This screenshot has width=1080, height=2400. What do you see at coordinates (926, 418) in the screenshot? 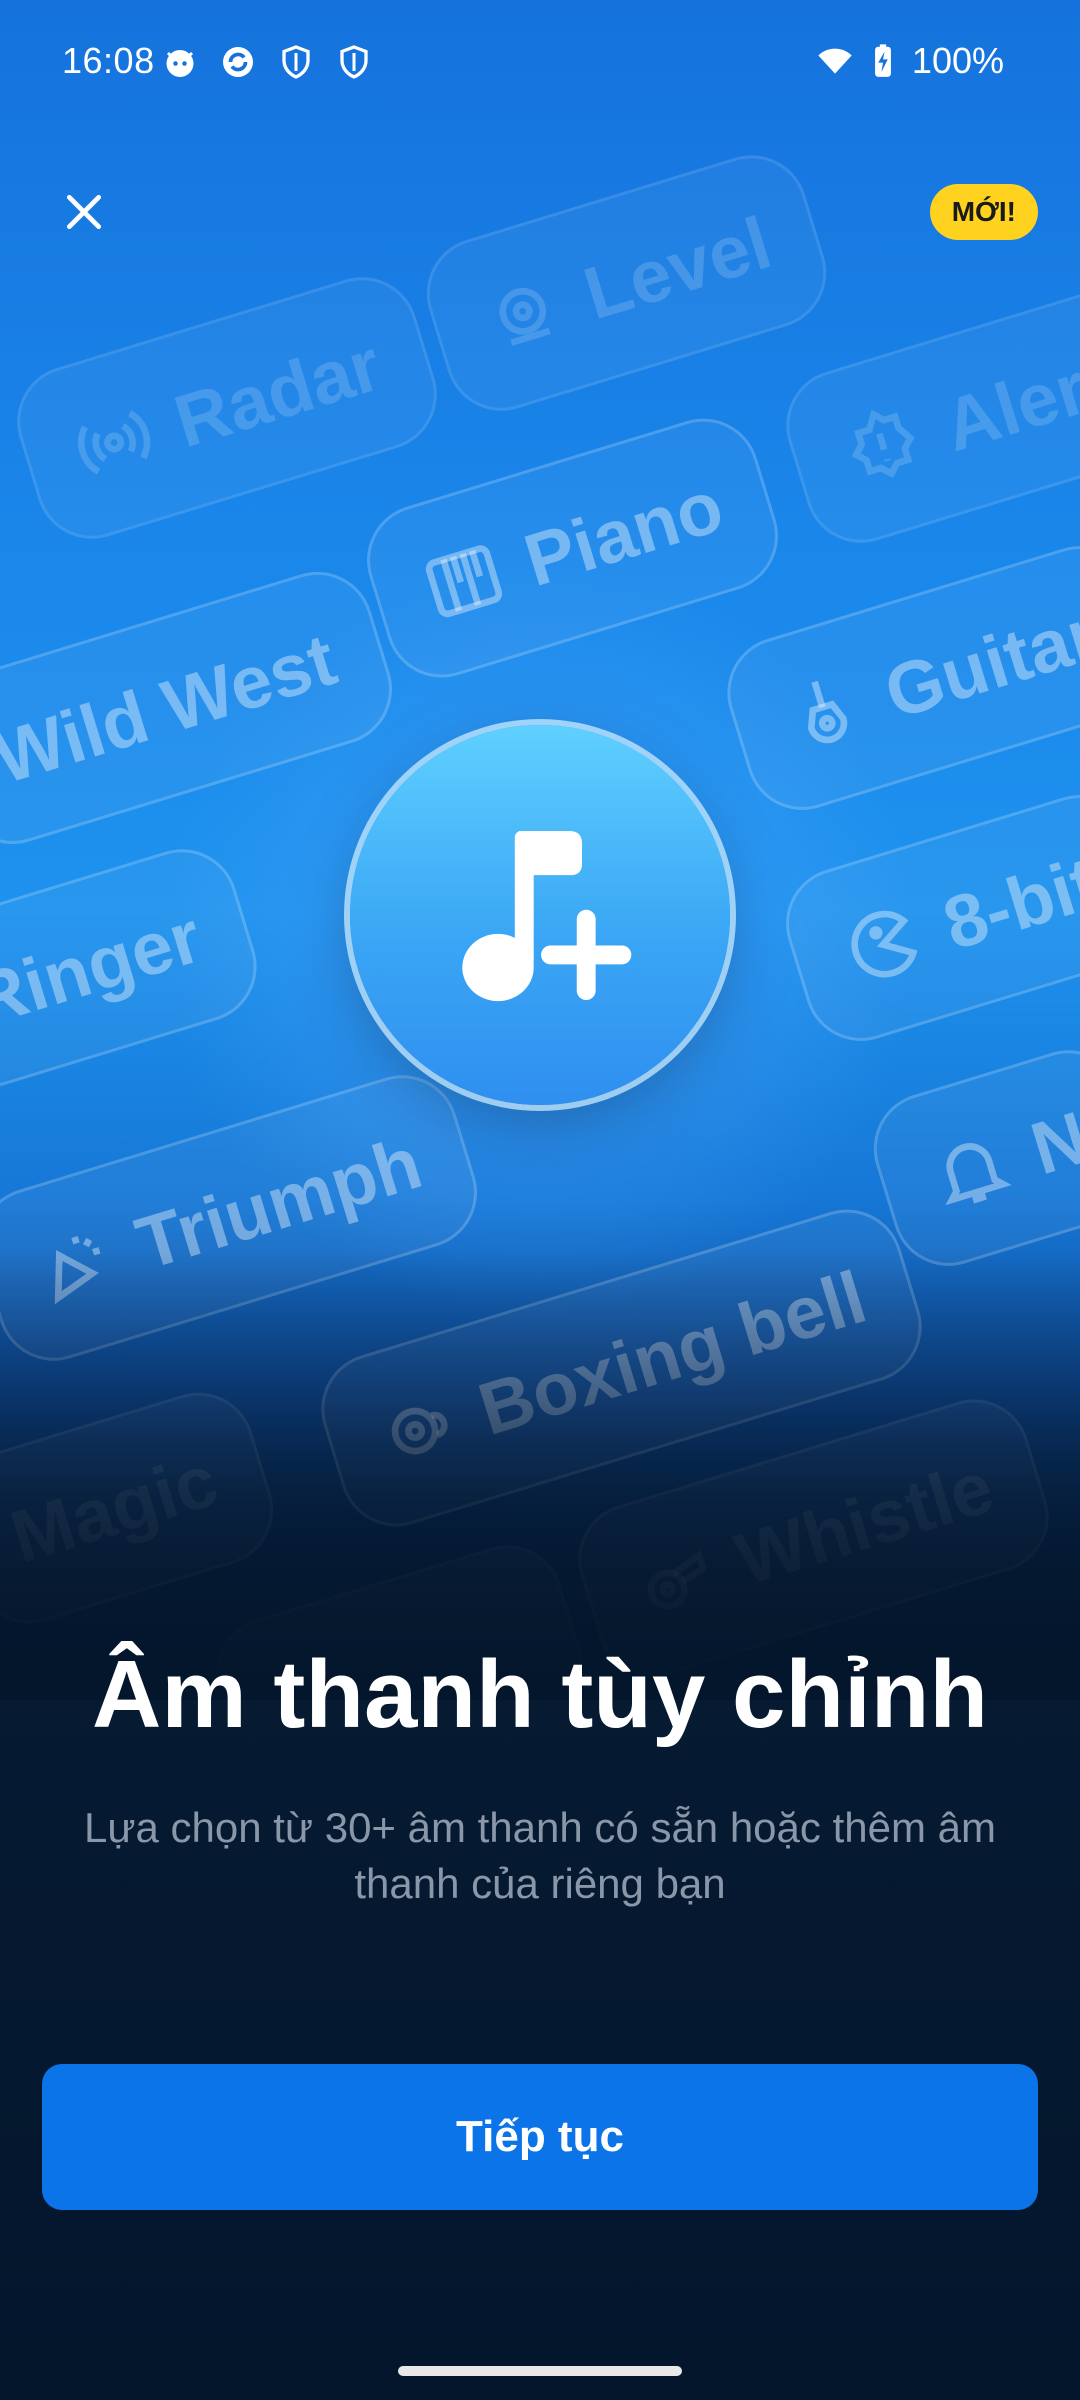
I see `sound-chip-alert: Alert` at bounding box center [926, 418].